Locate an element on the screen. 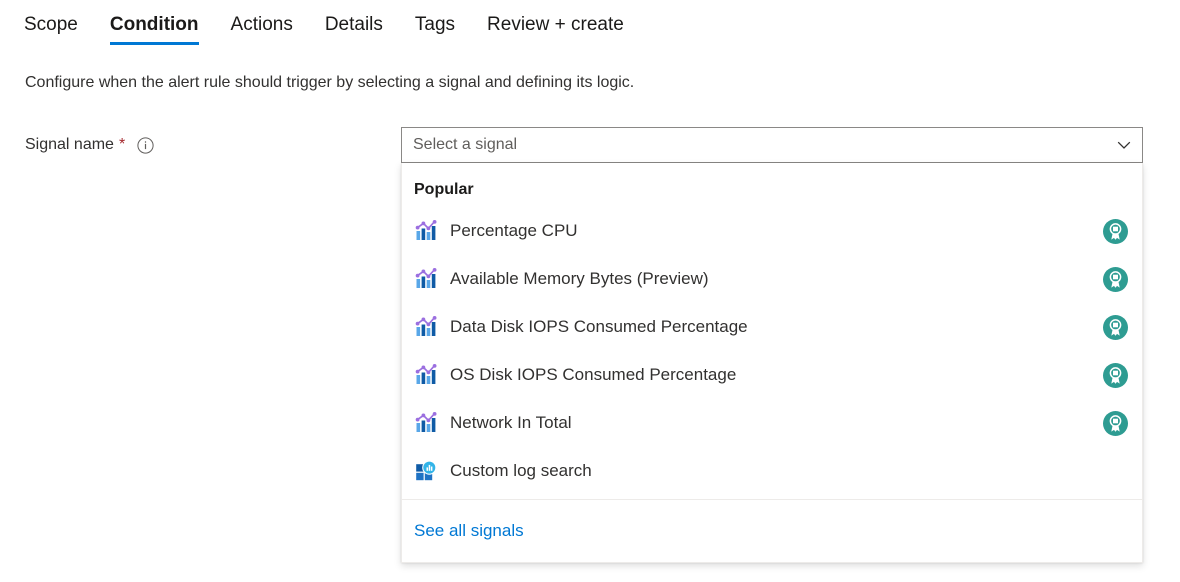  tab-label: Tags is located at coordinates (435, 24).